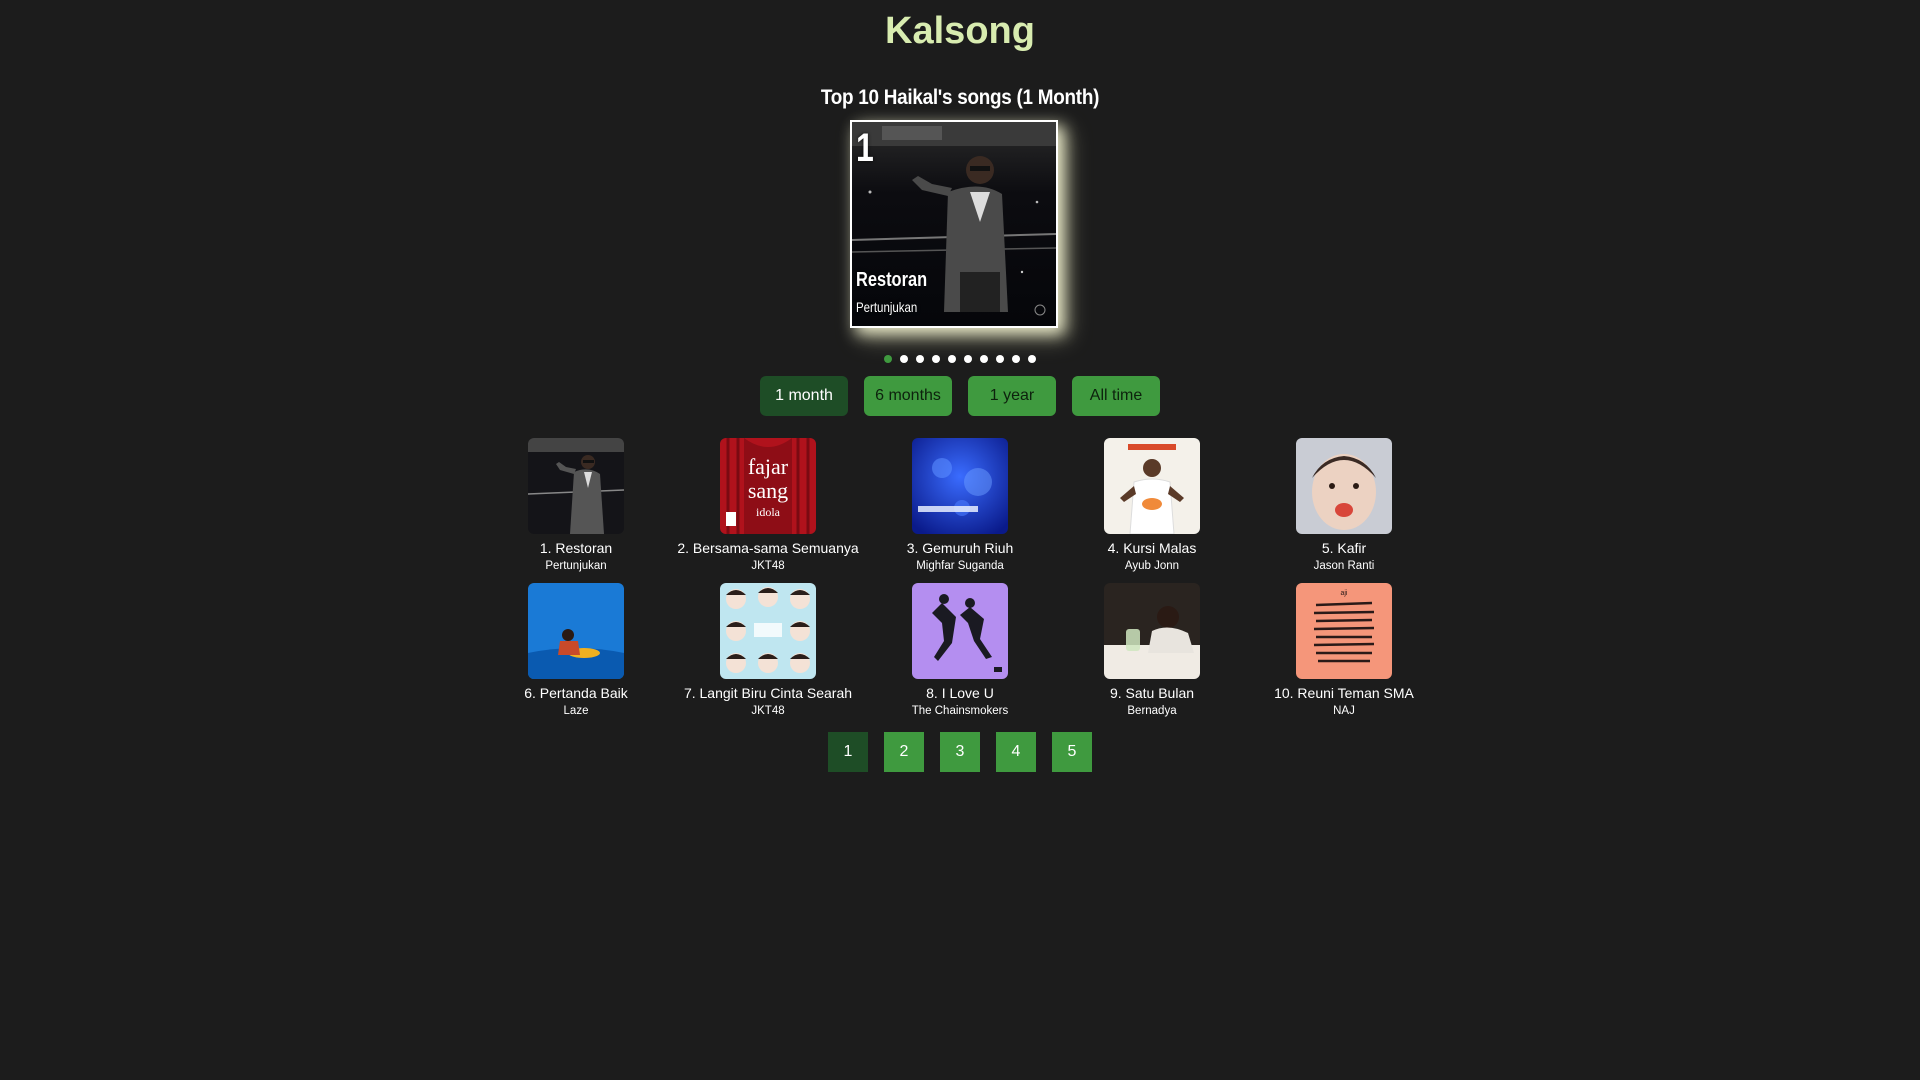 This screenshot has width=1920, height=1080. Describe the element at coordinates (1344, 566) in the screenshot. I see `song-artist: Jason Ranti` at that location.